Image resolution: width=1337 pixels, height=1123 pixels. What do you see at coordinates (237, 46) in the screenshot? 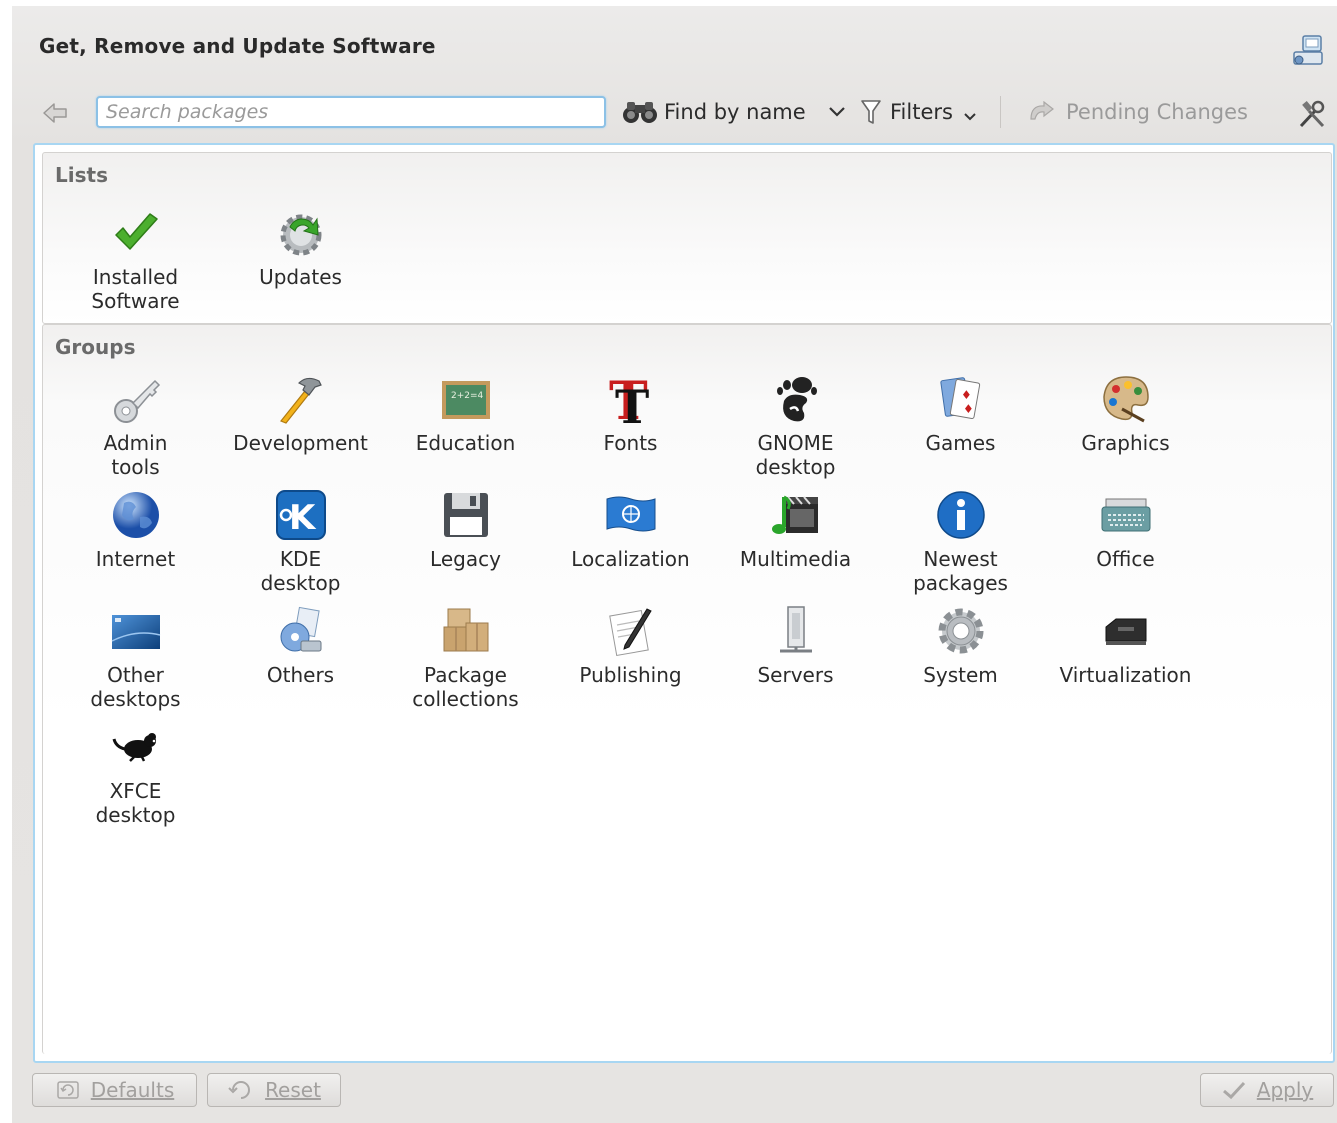
I see `window-title: Get, Remove and Update Software` at bounding box center [237, 46].